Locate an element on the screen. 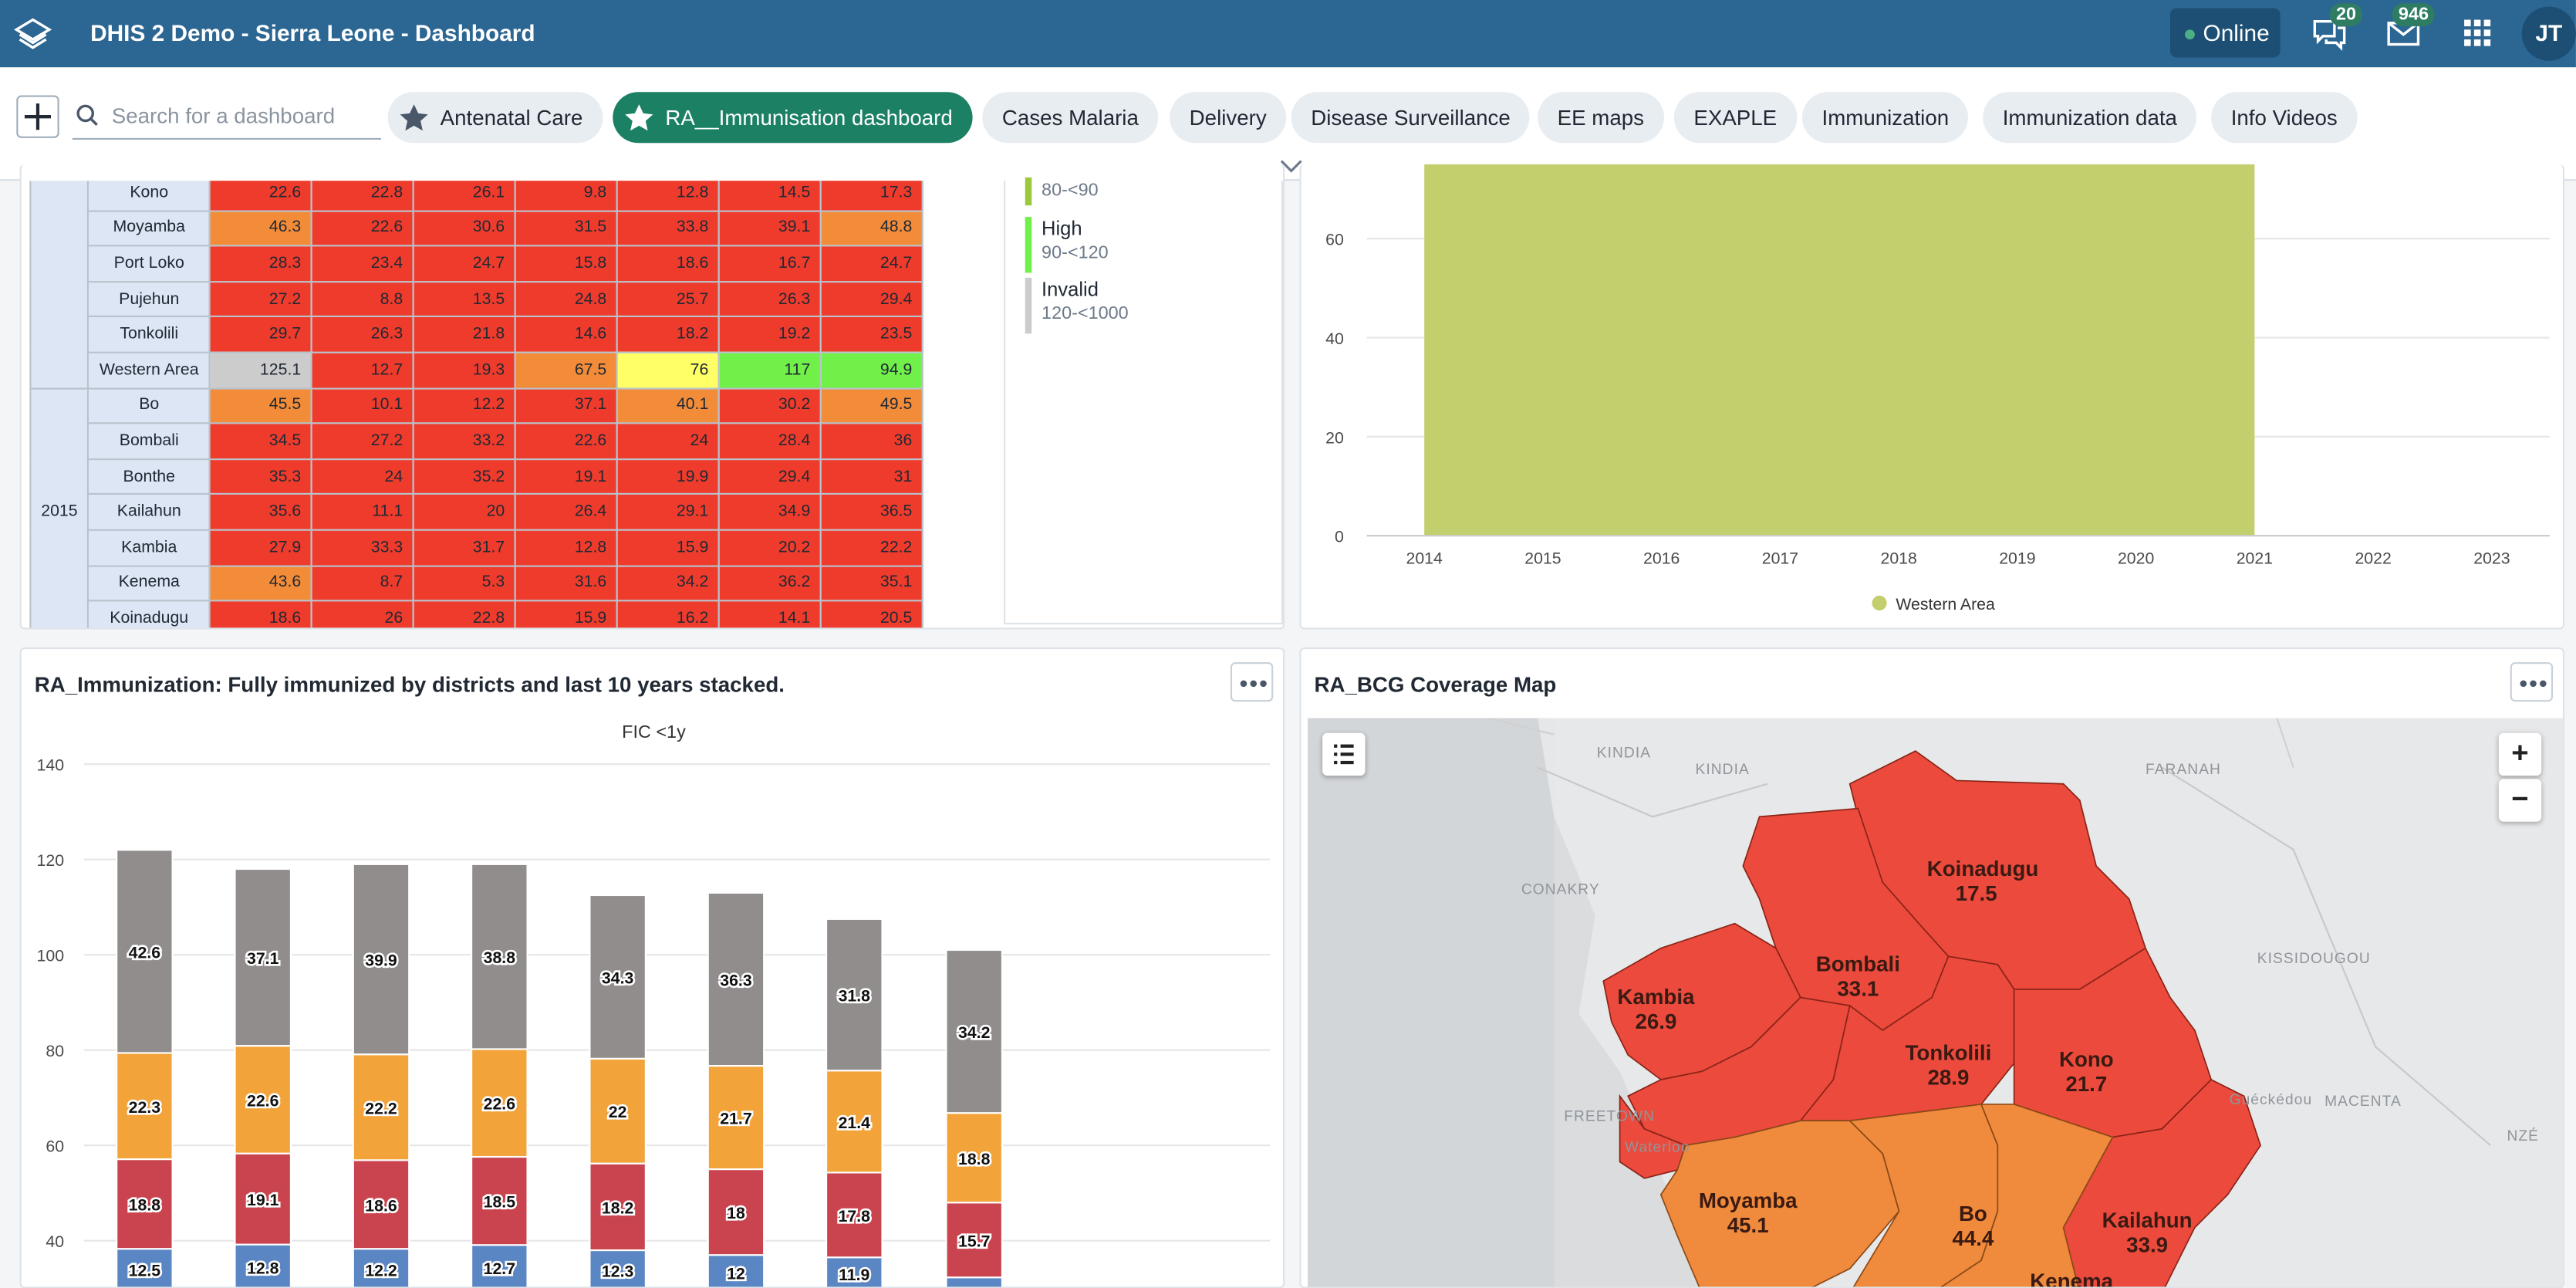 The height and width of the screenshot is (1288, 2576). org-unit-cell: Kailahun is located at coordinates (149, 512).